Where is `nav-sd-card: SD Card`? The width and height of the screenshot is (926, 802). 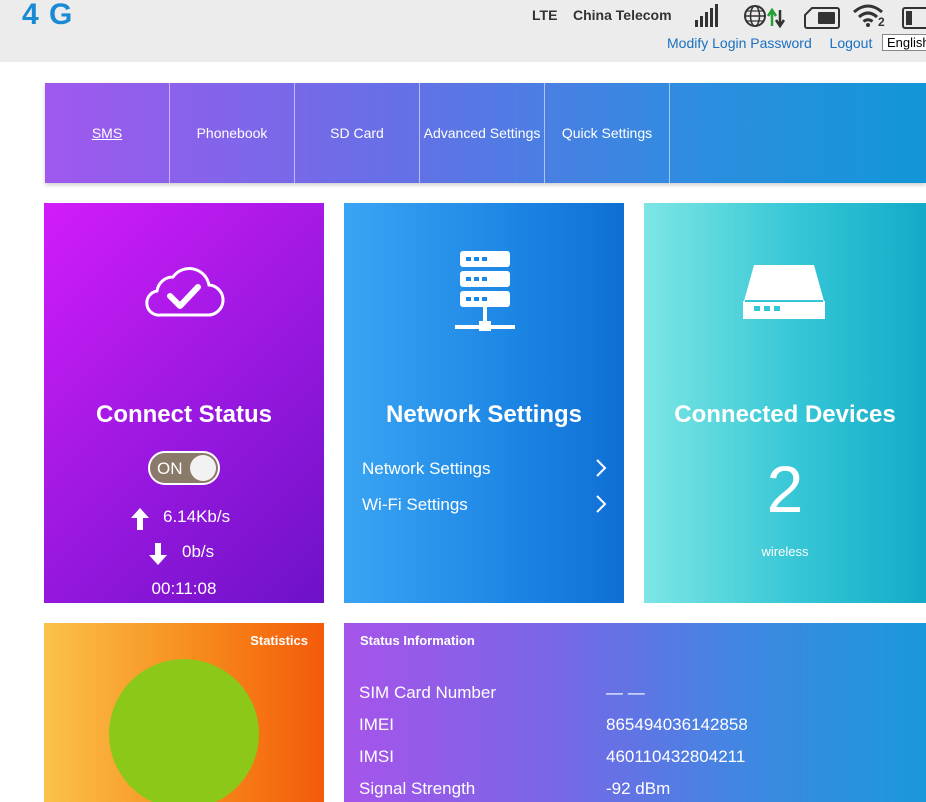 nav-sd-card: SD Card is located at coordinates (357, 133).